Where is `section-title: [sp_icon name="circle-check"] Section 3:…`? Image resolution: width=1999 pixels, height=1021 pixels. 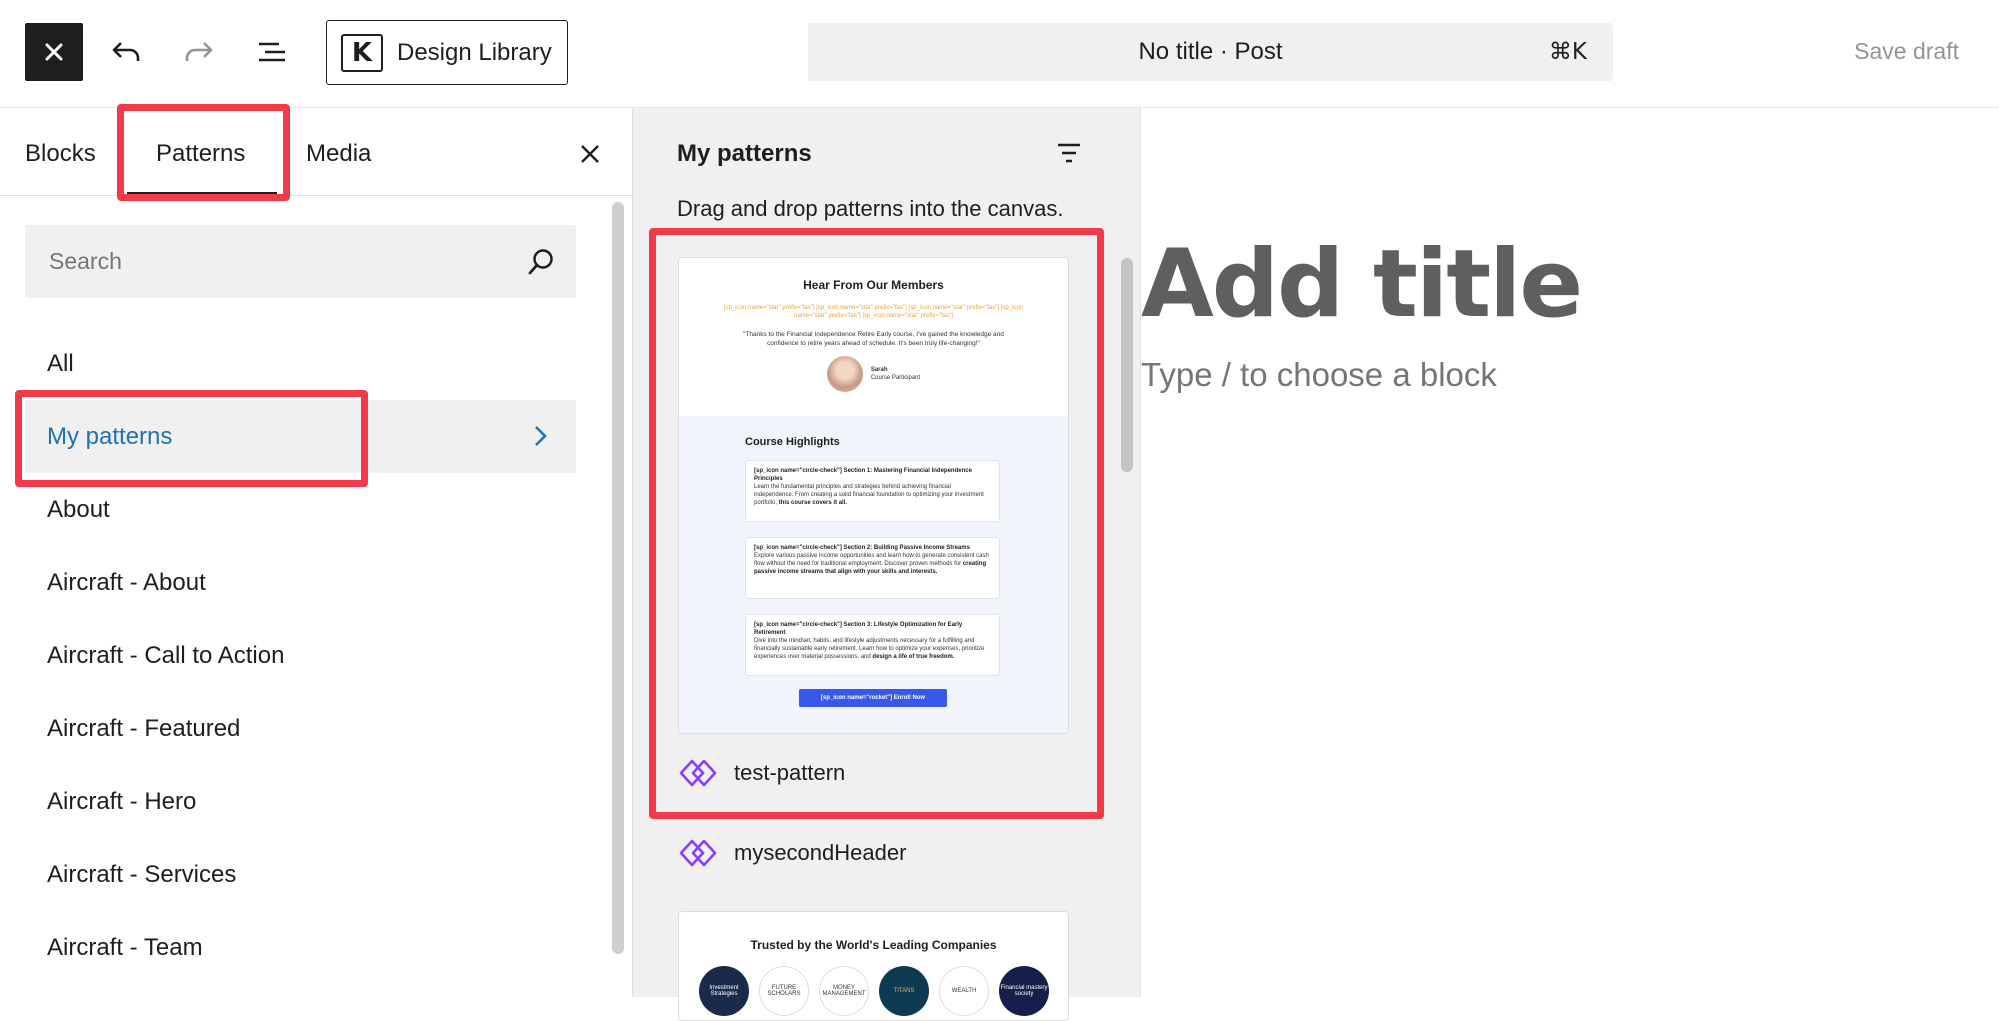
section-title: [sp_icon name="circle-check"] Section 3:… is located at coordinates (858, 629).